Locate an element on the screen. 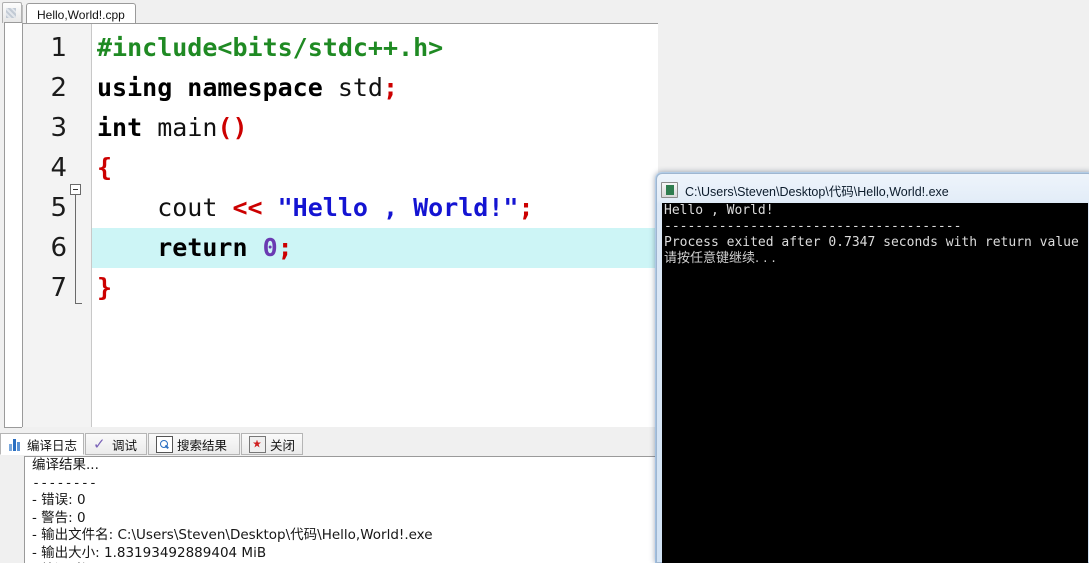  code-token: #include<bits/stdc++.h> is located at coordinates (270, 47).